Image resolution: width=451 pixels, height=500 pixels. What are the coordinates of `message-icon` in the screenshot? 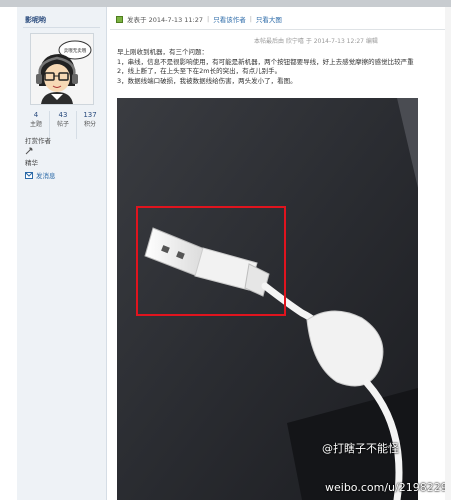 It's located at (29, 175).